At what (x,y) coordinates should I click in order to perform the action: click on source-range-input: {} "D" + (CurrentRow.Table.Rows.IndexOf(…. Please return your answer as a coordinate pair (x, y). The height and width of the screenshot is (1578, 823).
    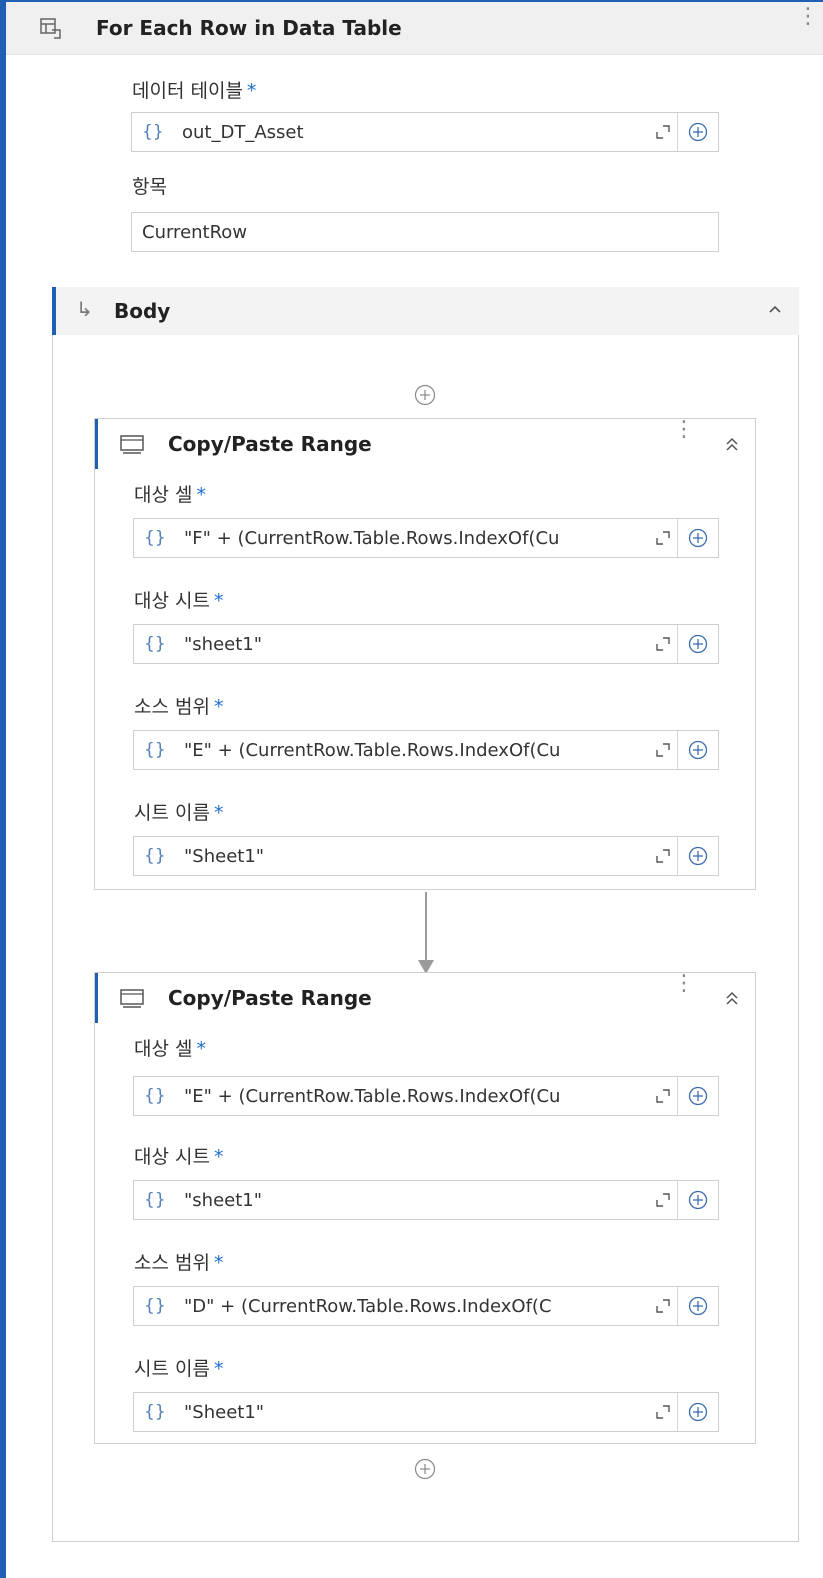
    Looking at the image, I should click on (426, 1306).